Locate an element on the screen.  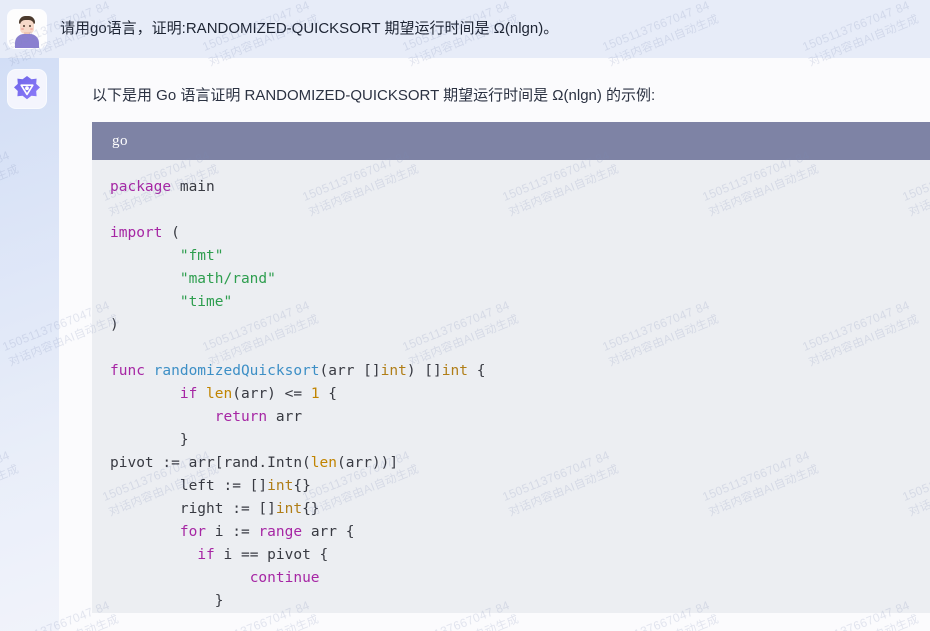
code-token: range is located at coordinates (280, 532).